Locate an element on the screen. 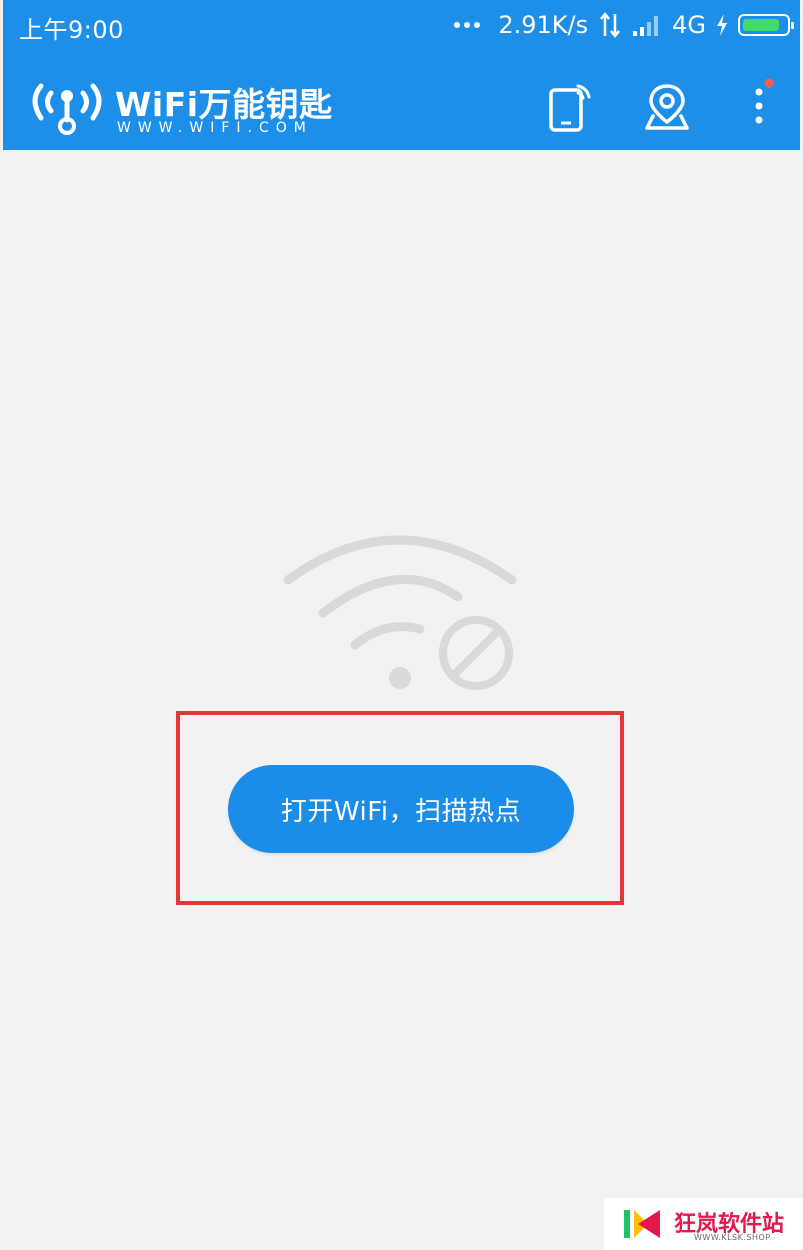 The image size is (803, 1250). brand-name: WiFi万能钥匙 is located at coordinates (224, 104).